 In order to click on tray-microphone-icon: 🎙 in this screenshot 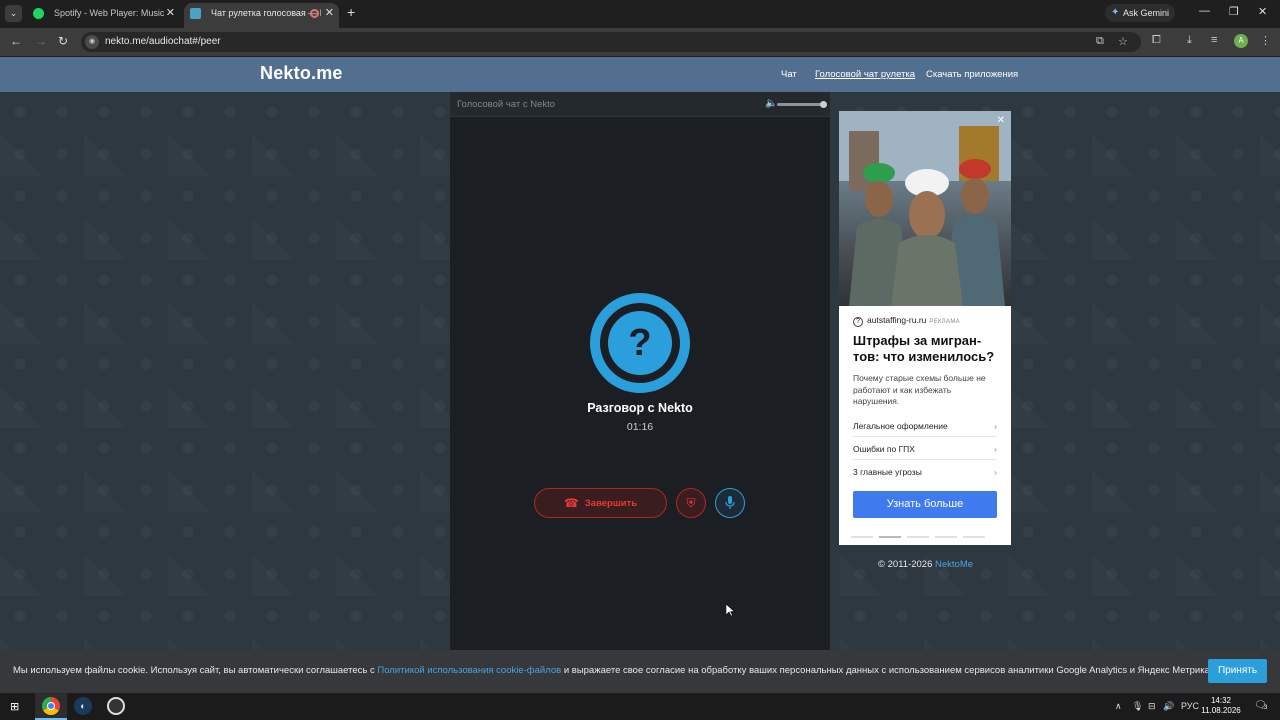, I will do `click(1137, 706)`.